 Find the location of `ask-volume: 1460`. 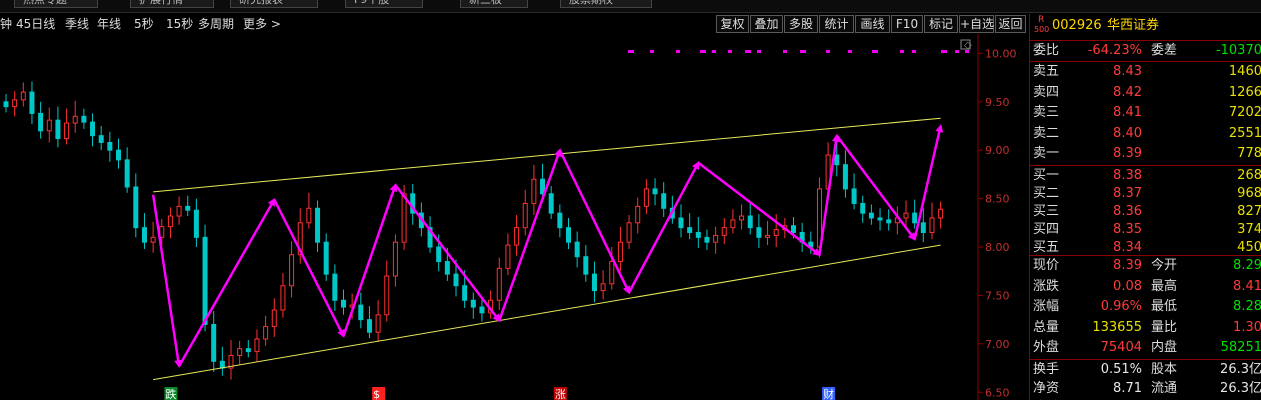

ask-volume: 1460 is located at coordinates (1244, 71).